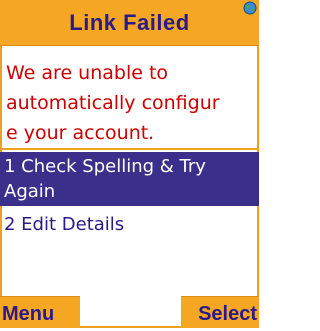  Describe the element at coordinates (220, 312) in the screenshot. I see `select-softkey: Select` at that location.